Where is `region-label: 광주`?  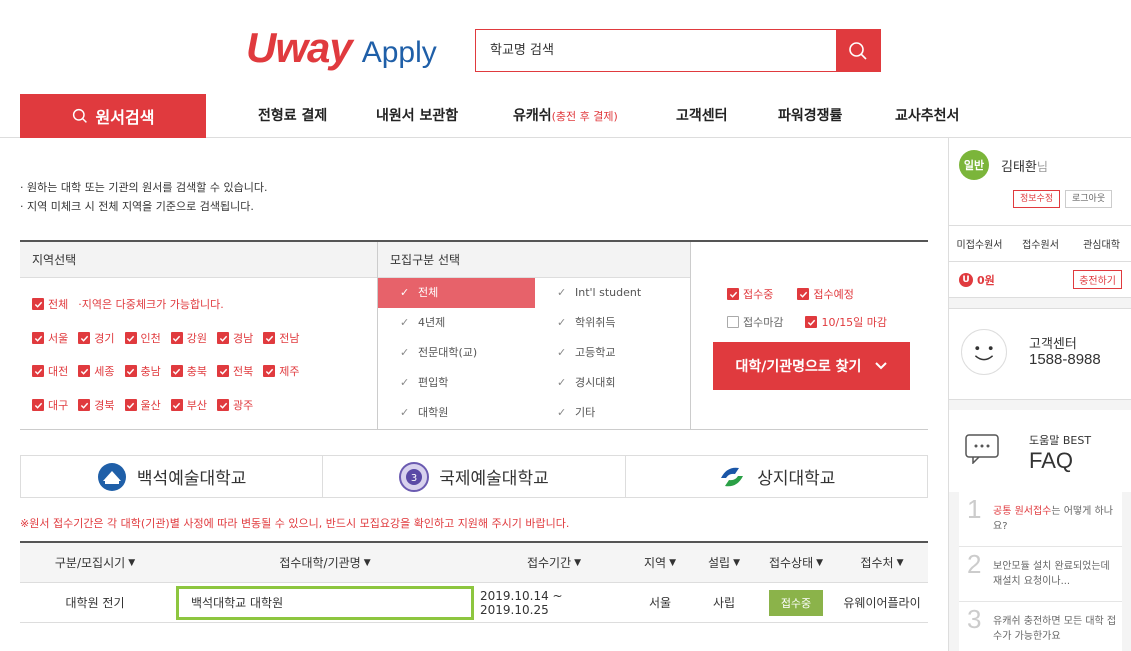
region-label: 광주 is located at coordinates (243, 405).